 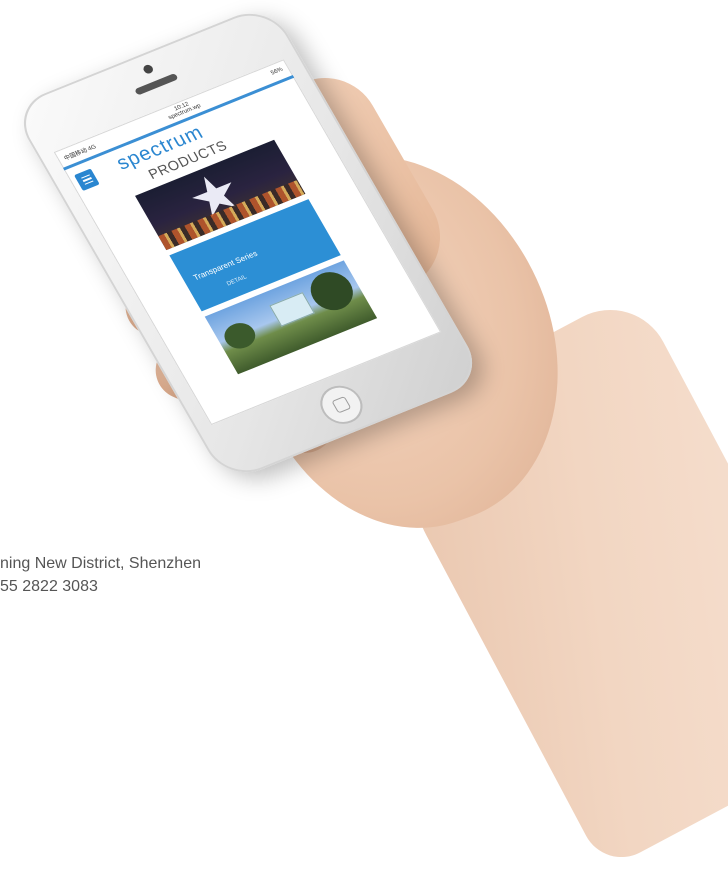 I want to click on battery-label: 56%, so click(x=277, y=71).